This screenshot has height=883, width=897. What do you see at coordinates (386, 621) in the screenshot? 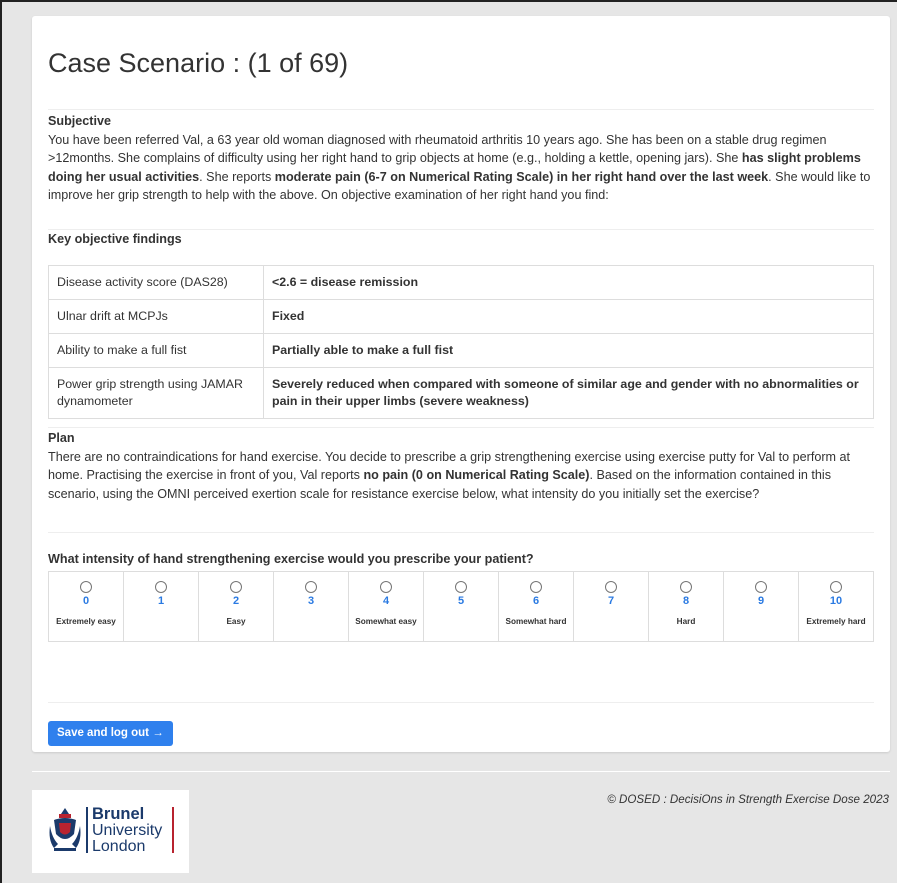
I see `scale-label: Somewhat easy` at bounding box center [386, 621].